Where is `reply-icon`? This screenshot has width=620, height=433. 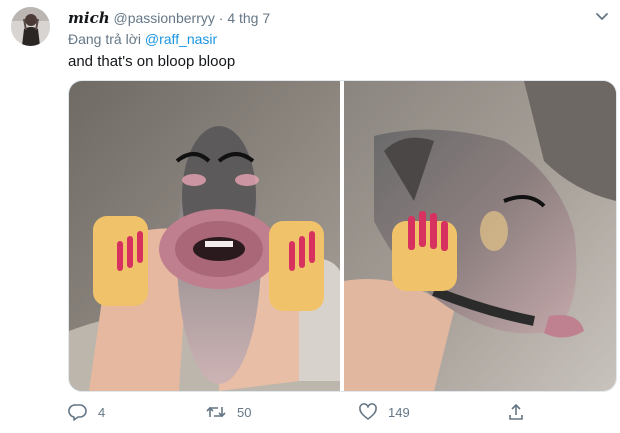
reply-icon is located at coordinates (78, 412).